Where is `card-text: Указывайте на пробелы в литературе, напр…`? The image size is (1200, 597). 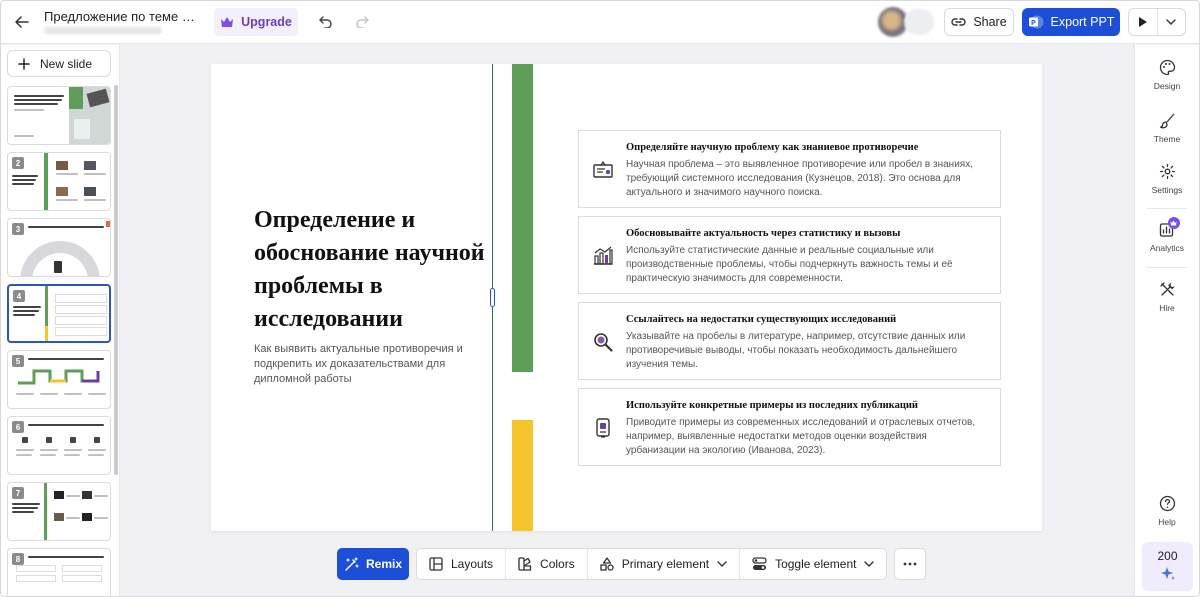
card-text: Указывайте на пробелы в литературе, напр… is located at coordinates (796, 350).